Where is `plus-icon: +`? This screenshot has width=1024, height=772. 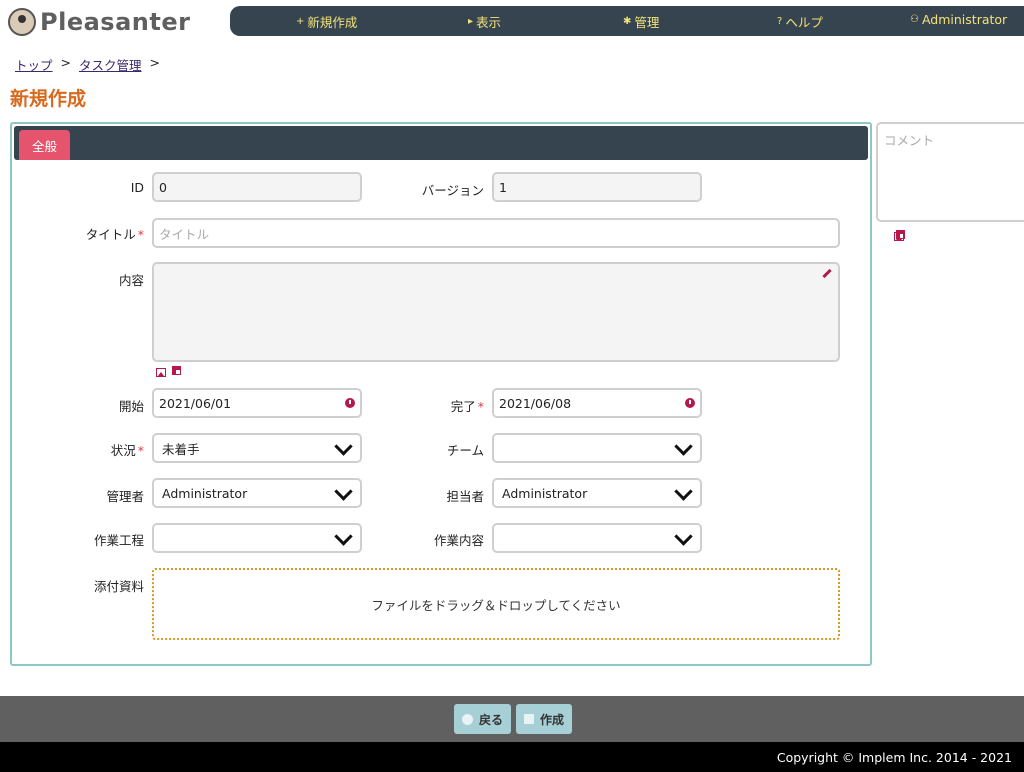
plus-icon: + is located at coordinates (300, 21).